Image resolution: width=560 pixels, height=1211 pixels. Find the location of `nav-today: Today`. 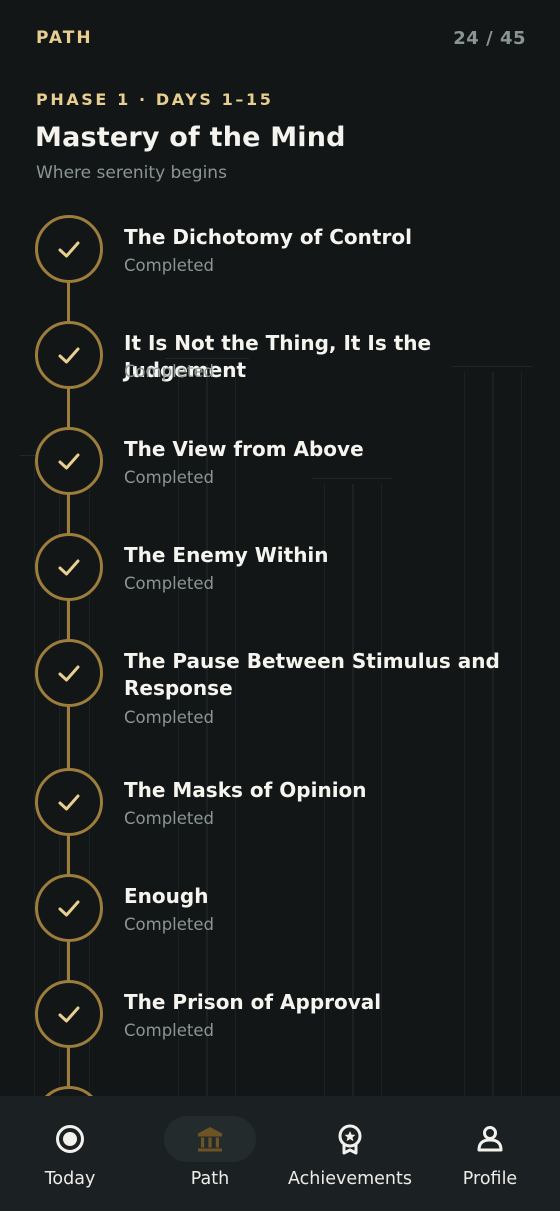

nav-today: Today is located at coordinates (70, 1153).